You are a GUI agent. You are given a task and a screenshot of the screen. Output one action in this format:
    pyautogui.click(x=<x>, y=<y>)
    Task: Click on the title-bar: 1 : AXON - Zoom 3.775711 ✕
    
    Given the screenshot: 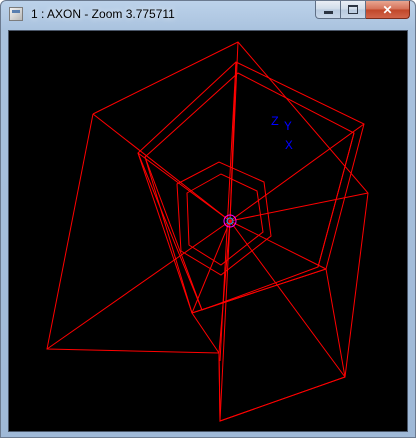 What is the action you would take?
    pyautogui.click(x=208, y=15)
    